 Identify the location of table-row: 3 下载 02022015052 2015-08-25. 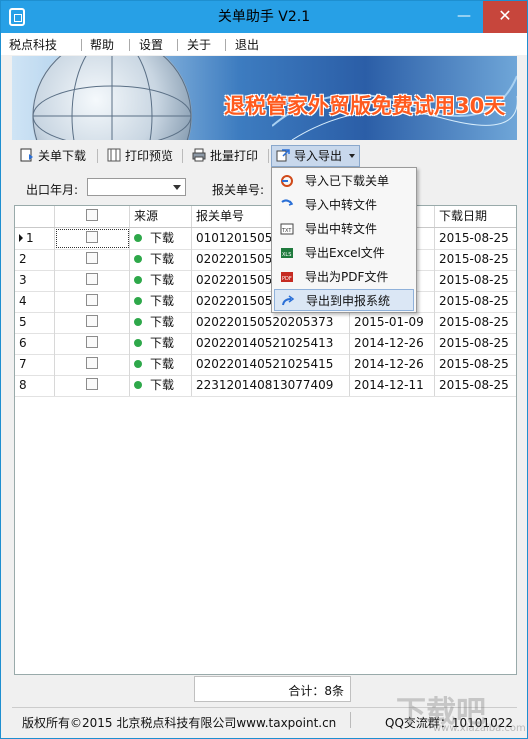
(265, 281).